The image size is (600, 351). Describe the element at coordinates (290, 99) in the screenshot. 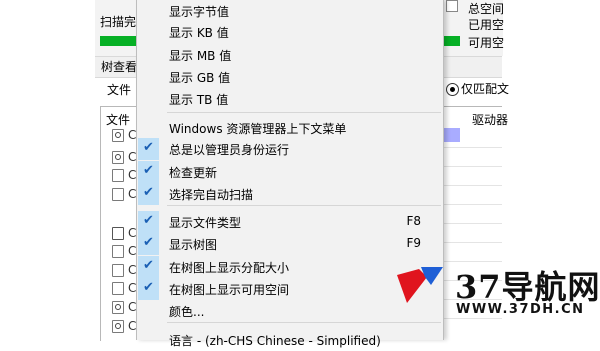

I see `menu-item-5: 显示 TB 值` at that location.